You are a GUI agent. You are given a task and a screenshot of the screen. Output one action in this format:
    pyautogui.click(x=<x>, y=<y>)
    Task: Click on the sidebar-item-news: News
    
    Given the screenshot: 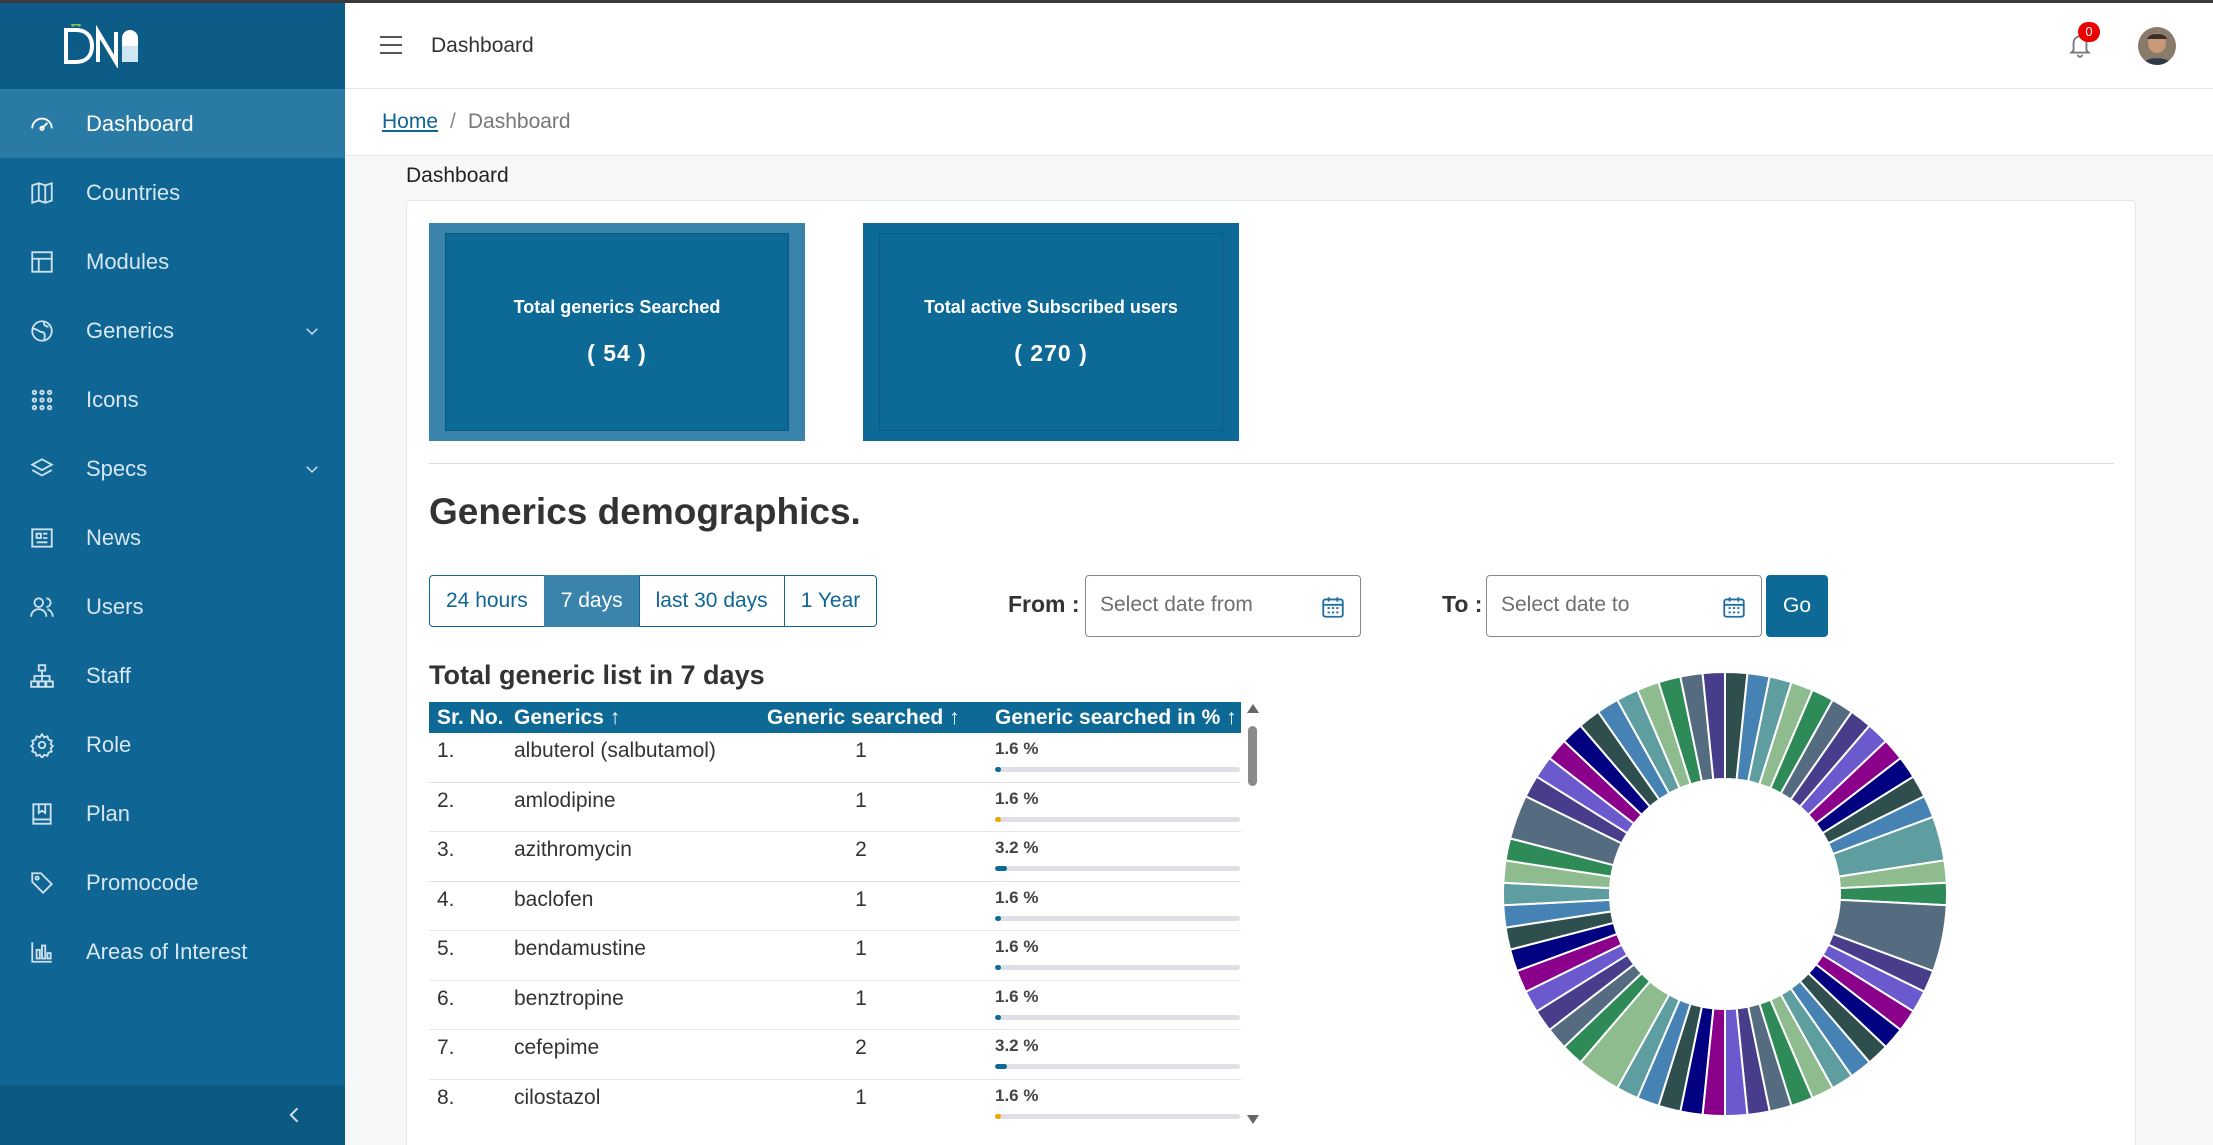 What is the action you would take?
    pyautogui.click(x=172, y=537)
    